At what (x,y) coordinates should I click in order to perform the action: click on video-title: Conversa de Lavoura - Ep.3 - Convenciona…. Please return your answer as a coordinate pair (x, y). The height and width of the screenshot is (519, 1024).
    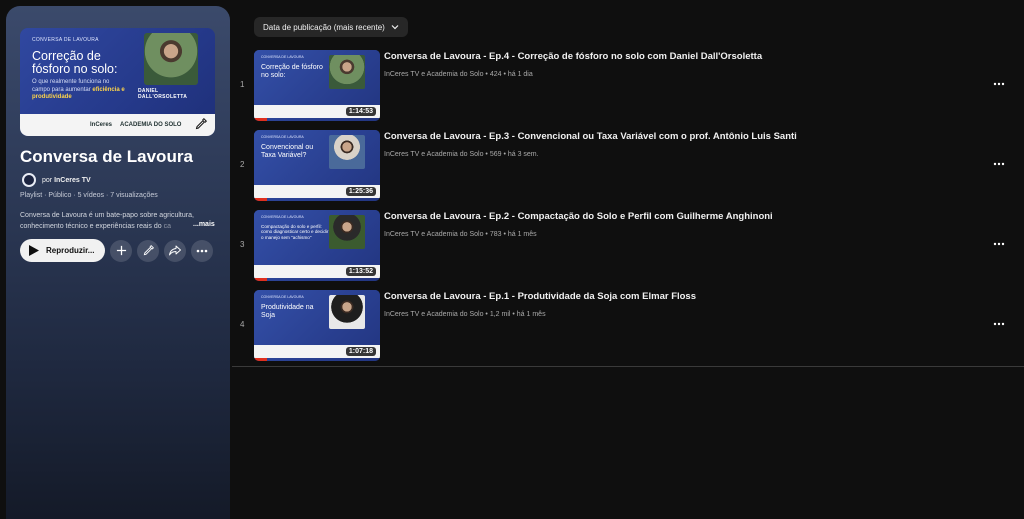
    Looking at the image, I should click on (590, 136).